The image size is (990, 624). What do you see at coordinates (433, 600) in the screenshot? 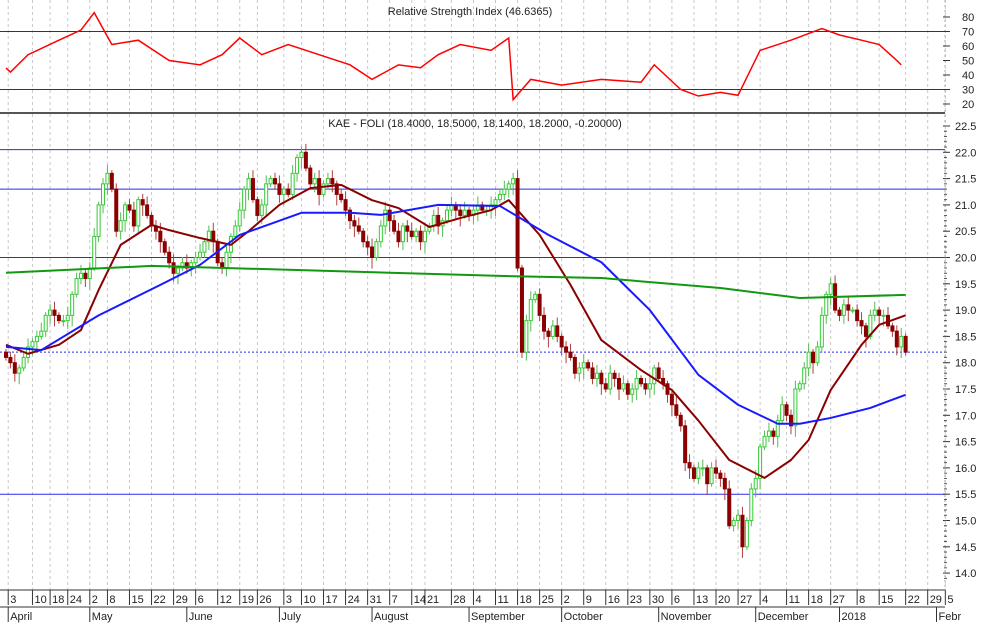
I see `week-tick-label: 21` at bounding box center [433, 600].